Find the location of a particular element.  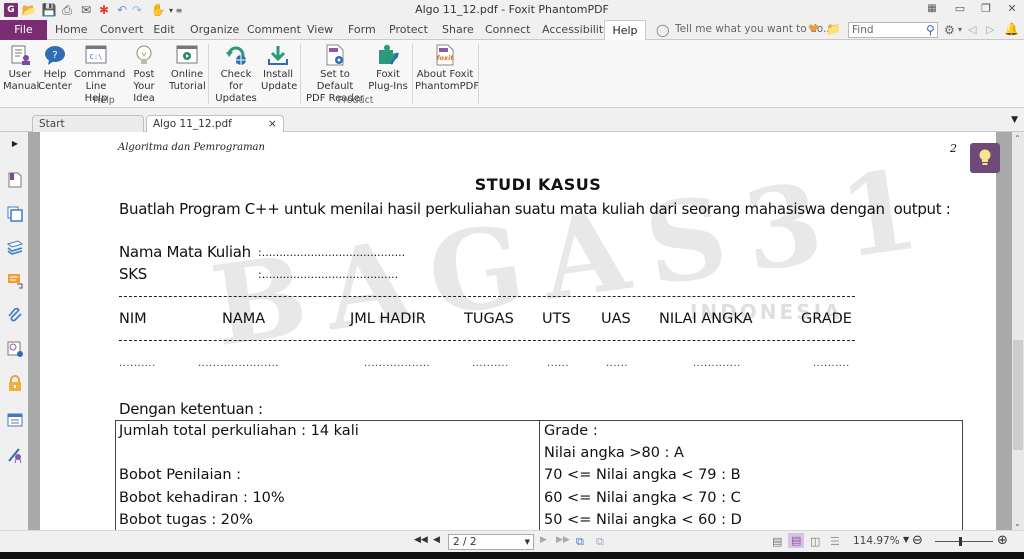

help-center-button: ? Help Center is located at coordinates (55, 68).